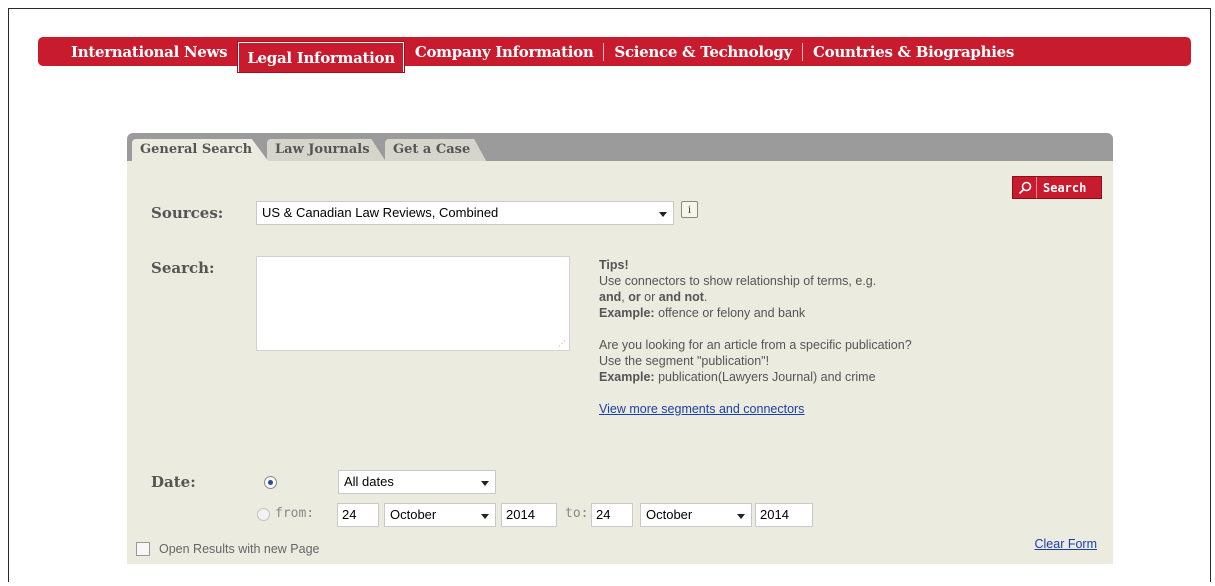 The image size is (1215, 586). I want to click on open-new-page-label: Open Results with new Page, so click(239, 549).